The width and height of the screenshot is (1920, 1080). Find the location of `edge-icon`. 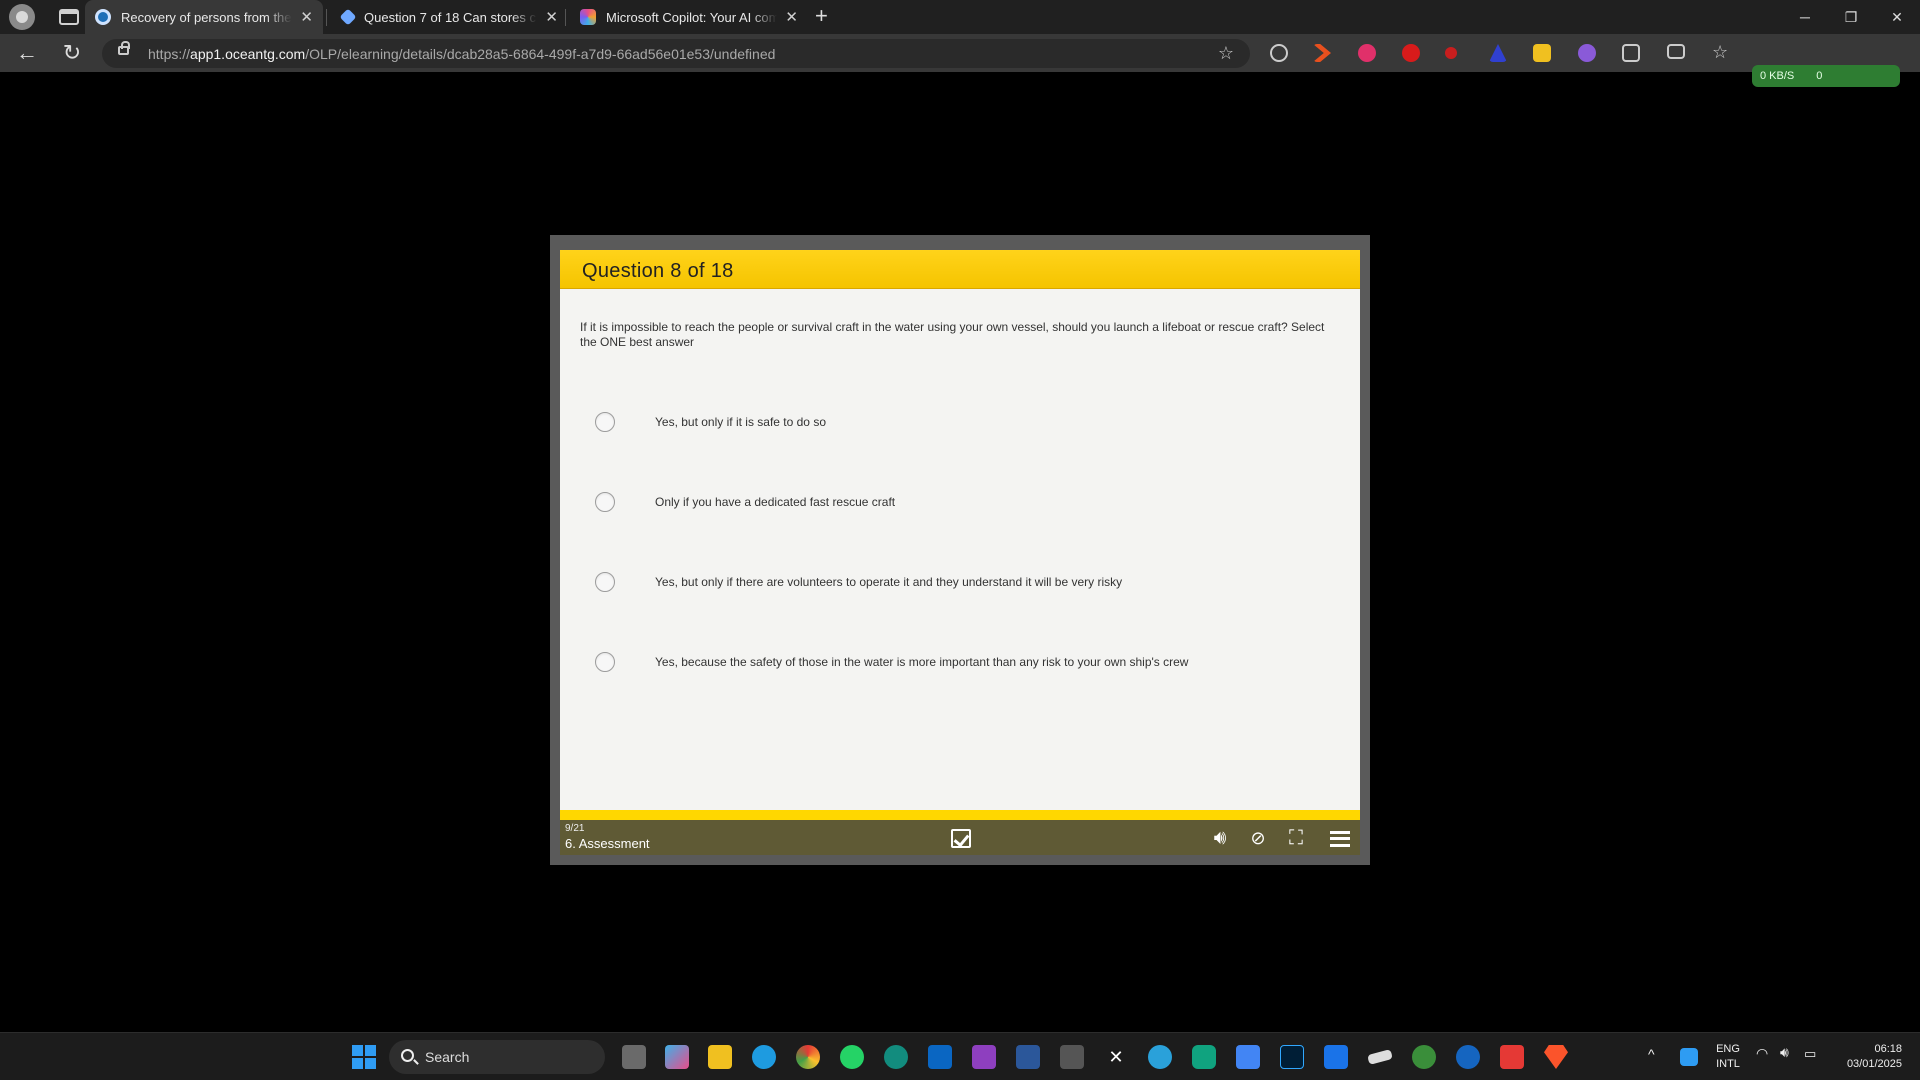

edge-icon is located at coordinates (764, 1057).